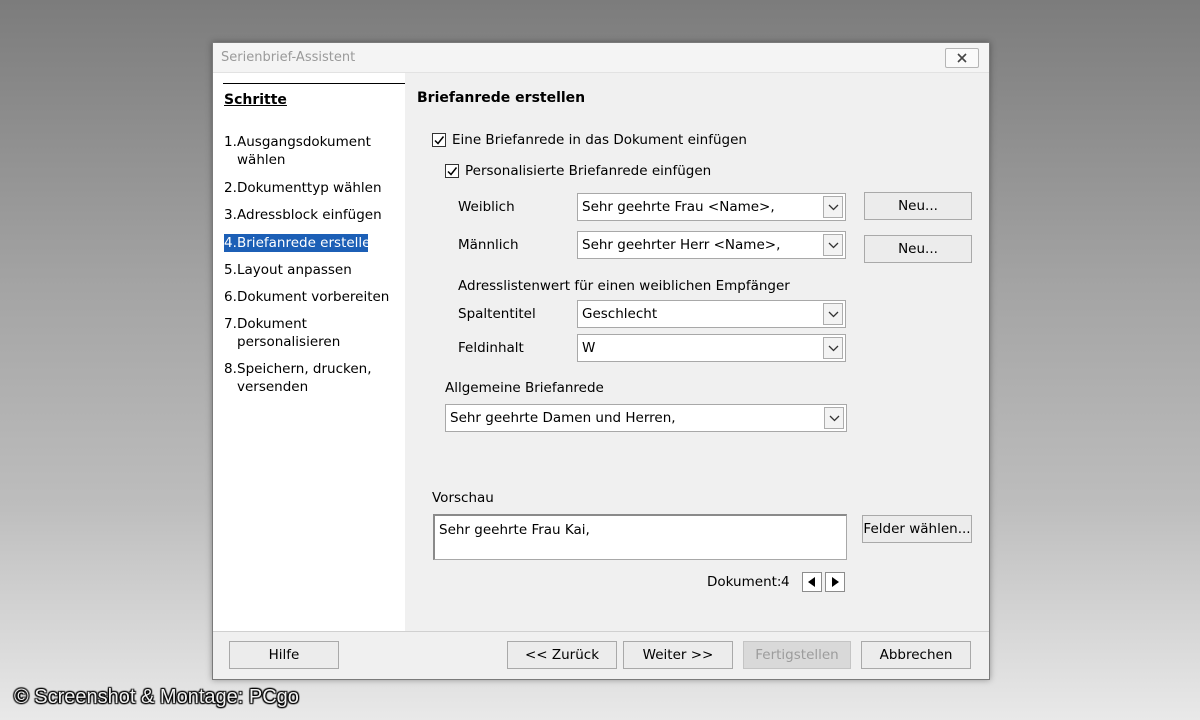  What do you see at coordinates (501, 98) in the screenshot?
I see `page-title: Briefanrede erstellen` at bounding box center [501, 98].